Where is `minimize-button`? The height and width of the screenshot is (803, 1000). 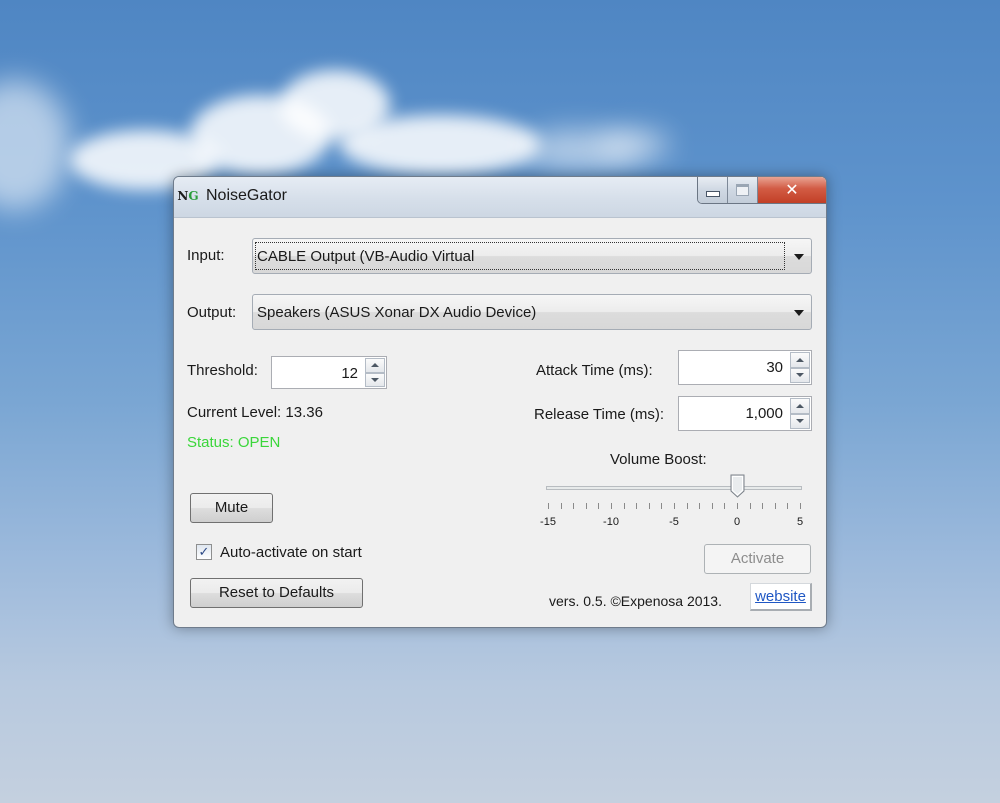
minimize-button is located at coordinates (713, 190).